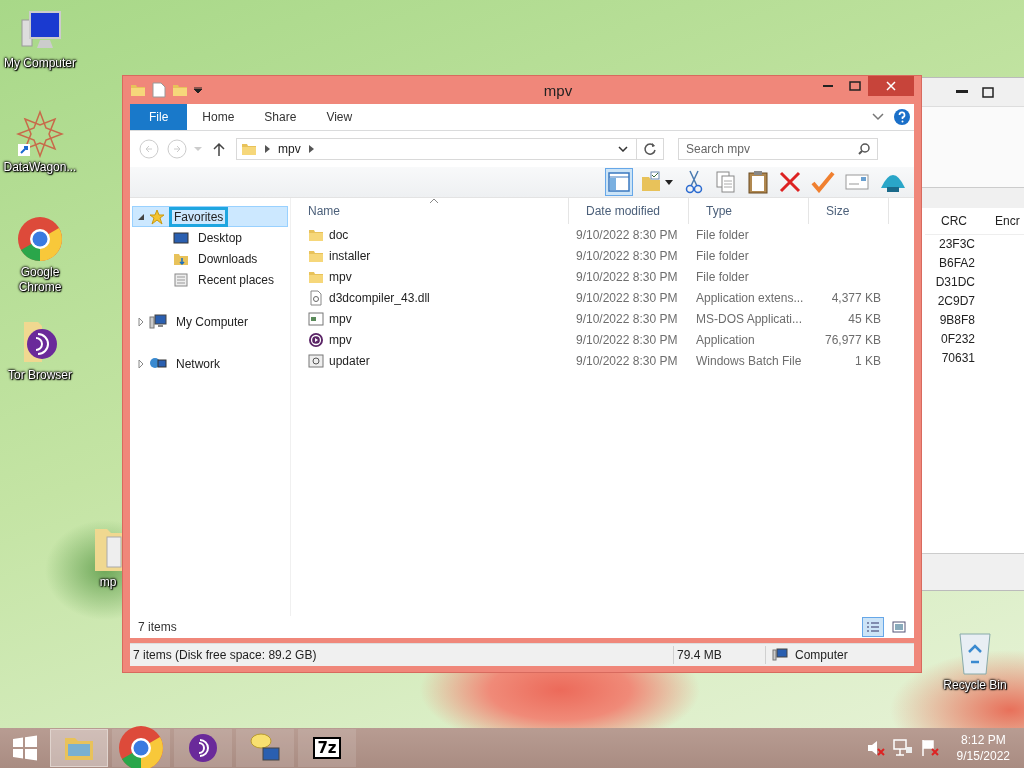 Image resolution: width=1024 pixels, height=768 pixels. What do you see at coordinates (864, 149) in the screenshot?
I see `search-icon` at bounding box center [864, 149].